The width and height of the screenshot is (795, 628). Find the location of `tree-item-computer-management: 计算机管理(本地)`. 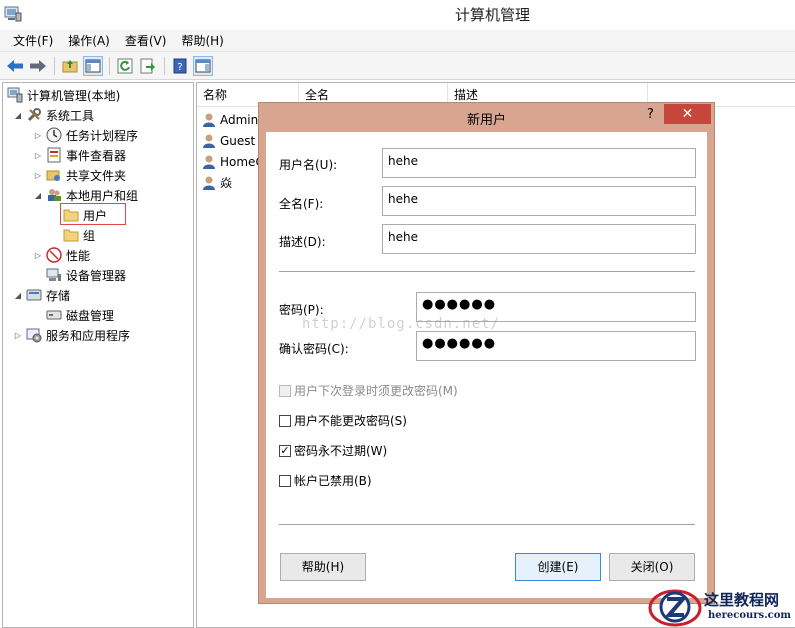

tree-item-computer-management: 计算机管理(本地) is located at coordinates (63, 95).